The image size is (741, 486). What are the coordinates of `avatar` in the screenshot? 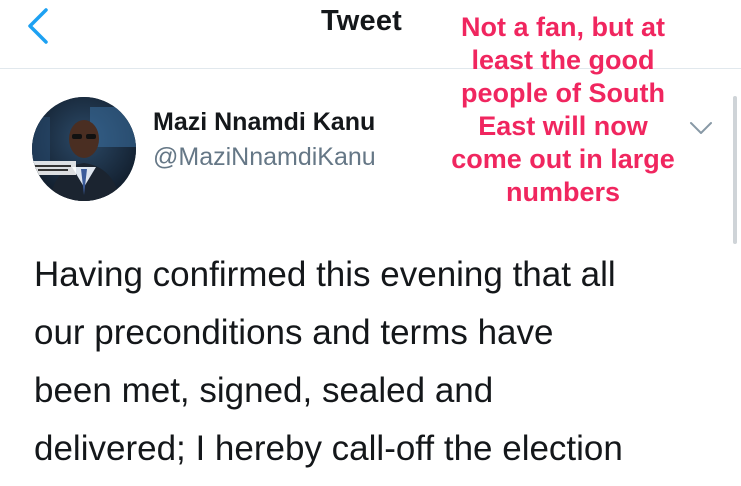 It's located at (84, 149).